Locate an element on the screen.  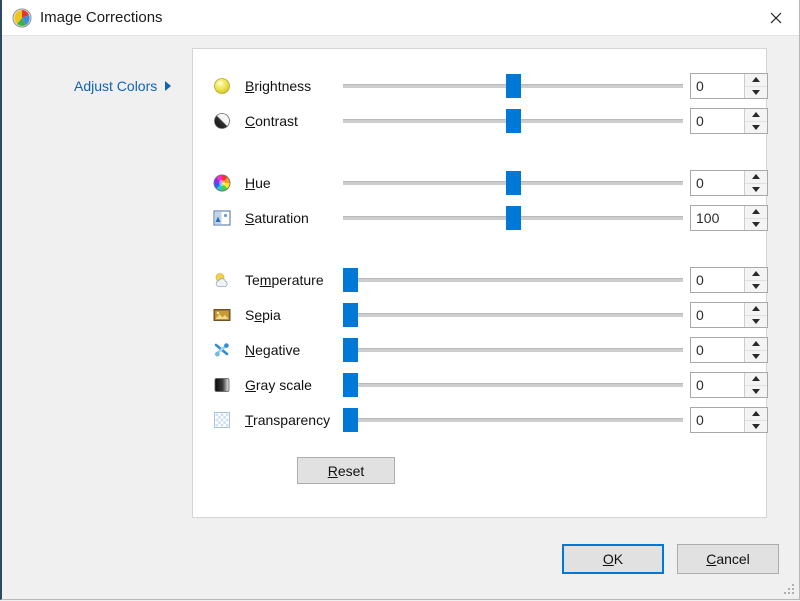
label-gray-scale: Gray scale is located at coordinates (278, 385).